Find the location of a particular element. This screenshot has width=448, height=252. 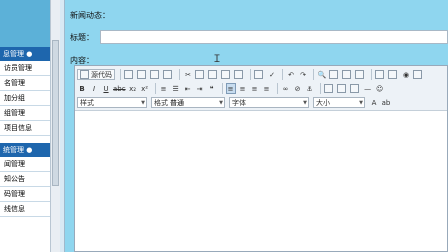

table-button is located at coordinates (355, 88).